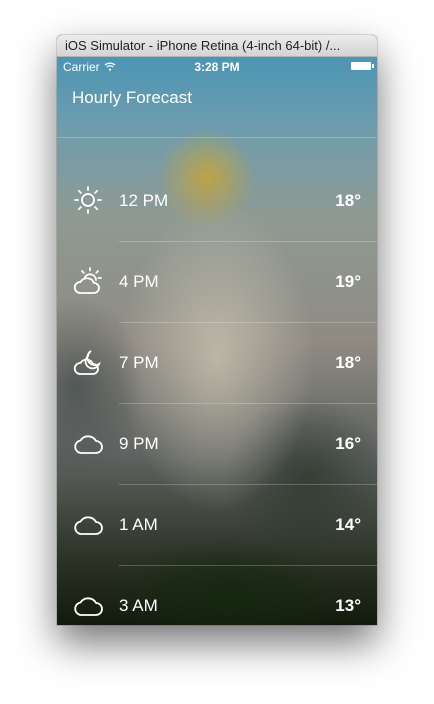  Describe the element at coordinates (217, 524) in the screenshot. I see `forecast-row: 1 AM 14°` at that location.